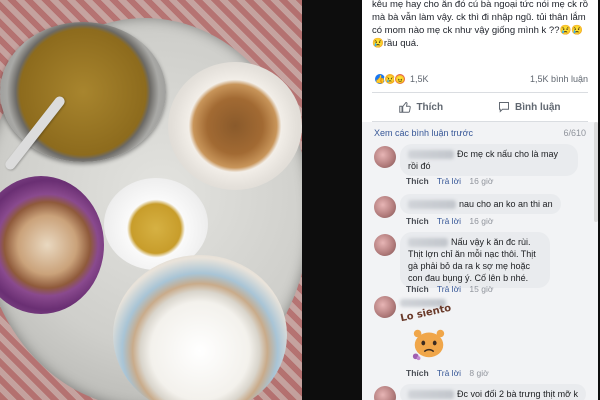  I want to click on comment-time: 15 giờ, so click(481, 289).